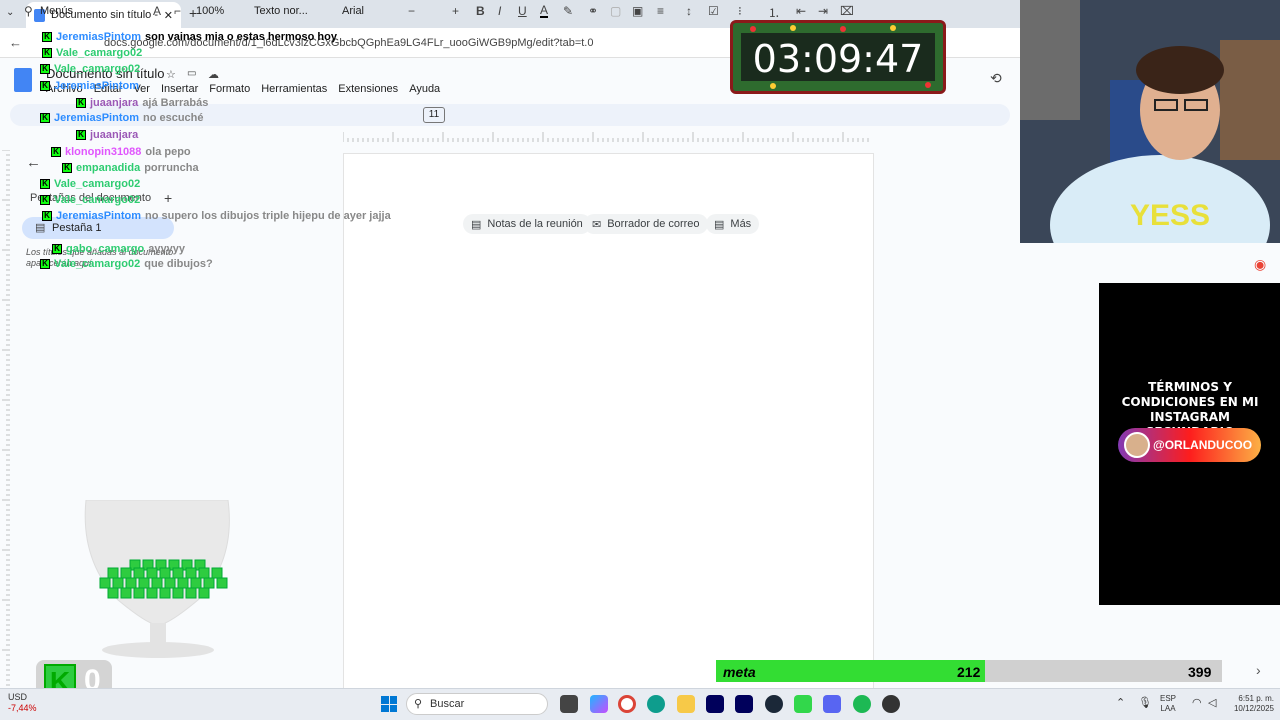 This screenshot has width=1280, height=720. I want to click on bold-icon: B, so click(480, 11).